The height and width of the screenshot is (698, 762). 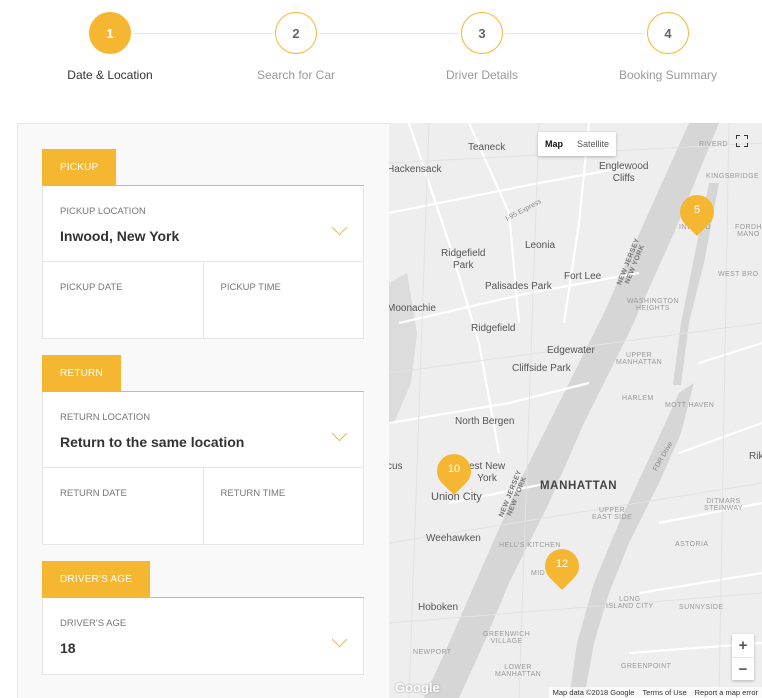 What do you see at coordinates (481, 75) in the screenshot?
I see `step-label: Driver Details` at bounding box center [481, 75].